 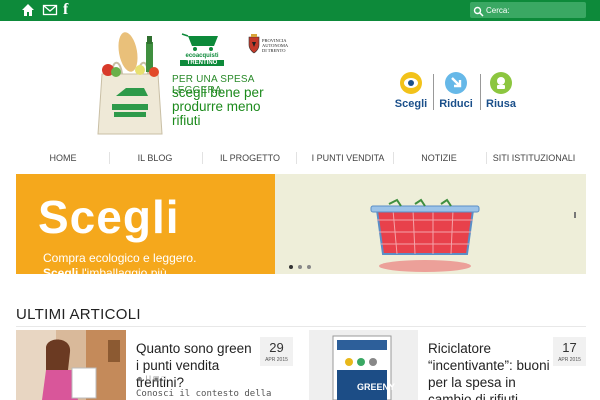 I want to click on province-line3: DI TRENTO, so click(x=274, y=50).